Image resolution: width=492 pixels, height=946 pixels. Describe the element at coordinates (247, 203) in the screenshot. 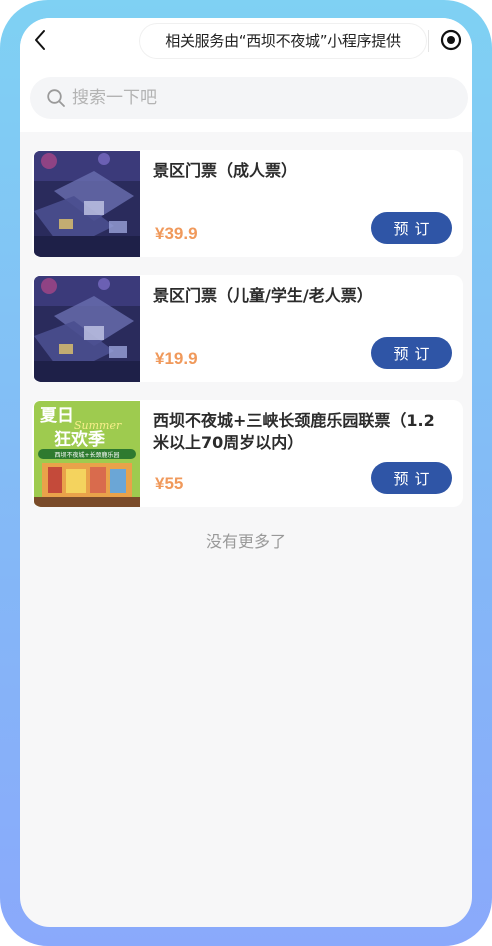

I see `ticket-card: 景区门票（成人票） ¥39.9 预订` at that location.